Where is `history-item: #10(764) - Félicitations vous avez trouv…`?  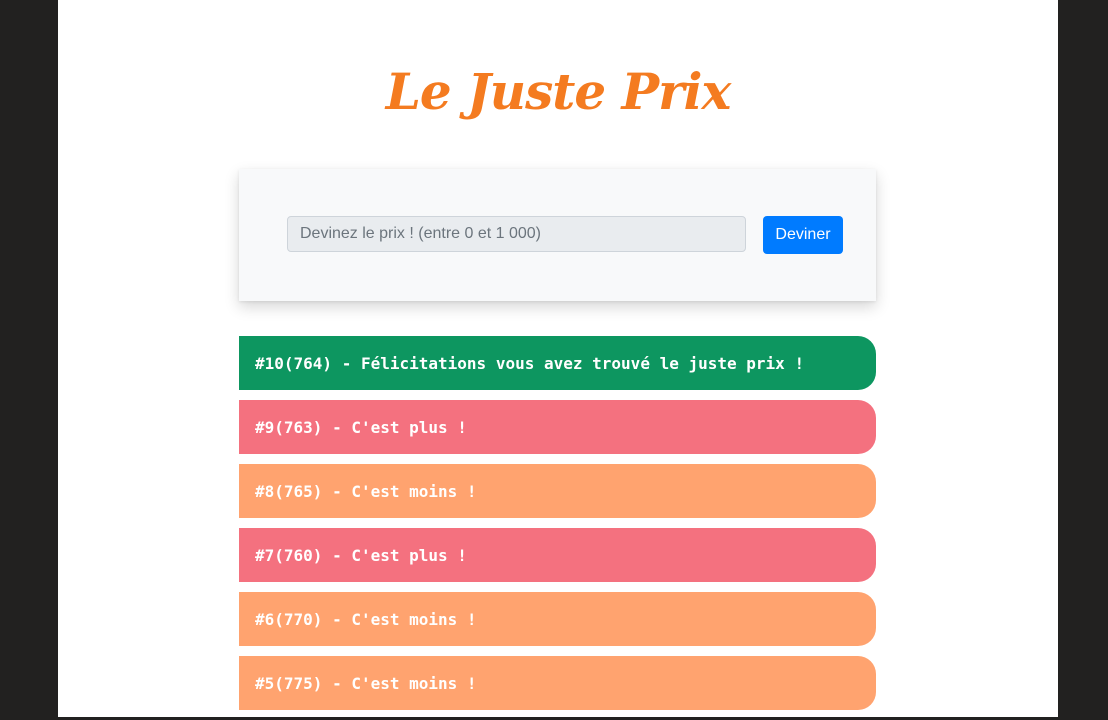 history-item: #10(764) - Félicitations vous avez trouv… is located at coordinates (557, 363).